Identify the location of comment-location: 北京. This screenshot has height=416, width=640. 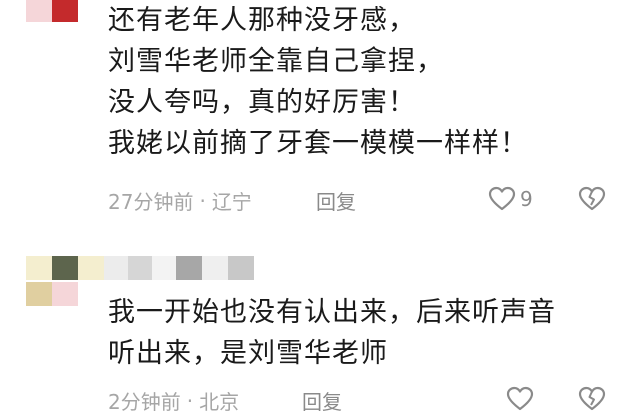
(219, 402).